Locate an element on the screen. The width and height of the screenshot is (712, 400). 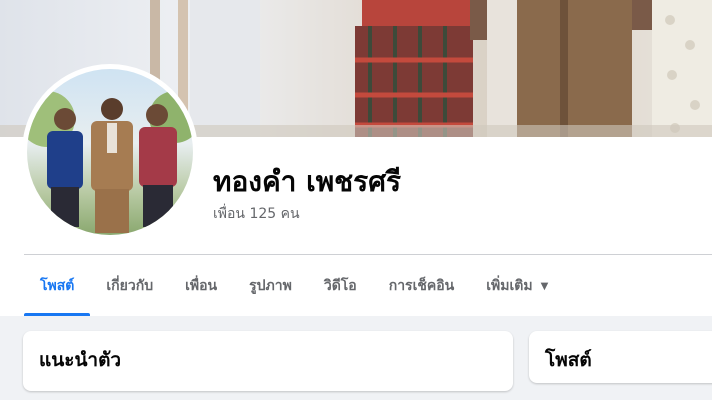
friends-count: เพื่อน 125 คน is located at coordinates (256, 214).